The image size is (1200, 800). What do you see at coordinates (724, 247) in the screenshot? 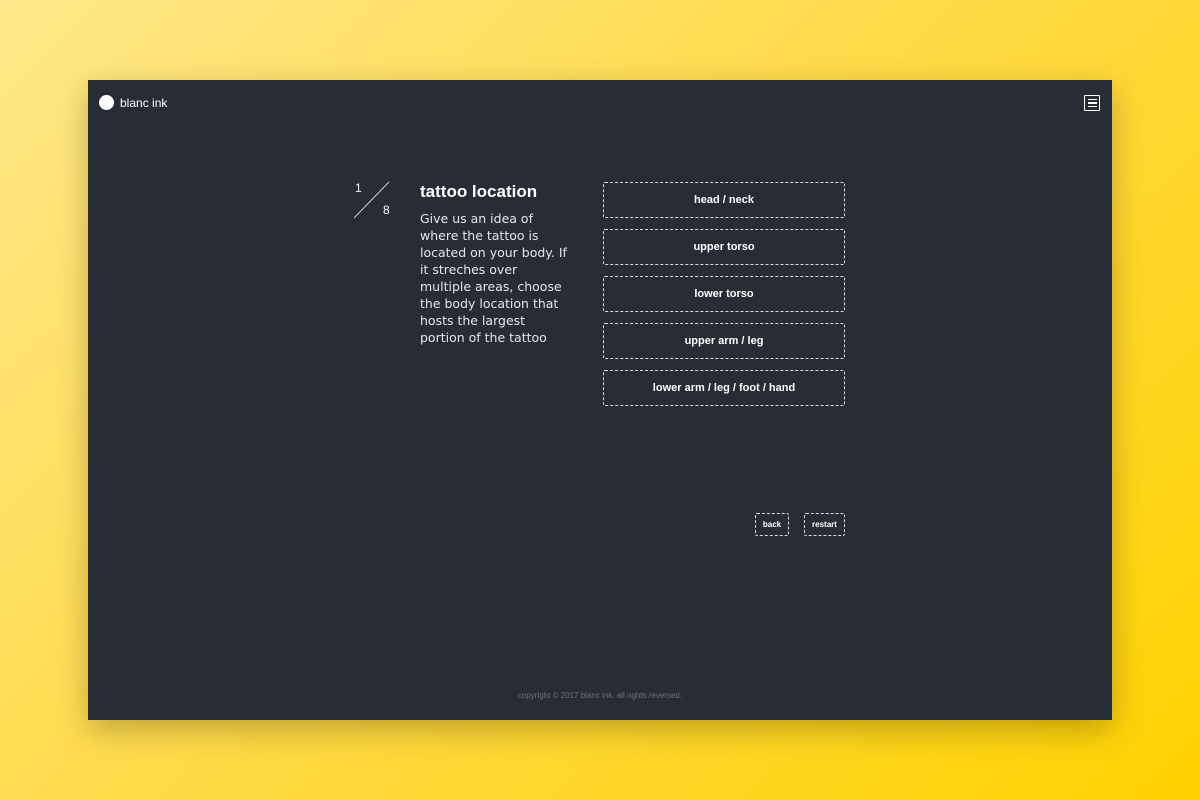
I see `option-upper-torso: upper torso` at bounding box center [724, 247].